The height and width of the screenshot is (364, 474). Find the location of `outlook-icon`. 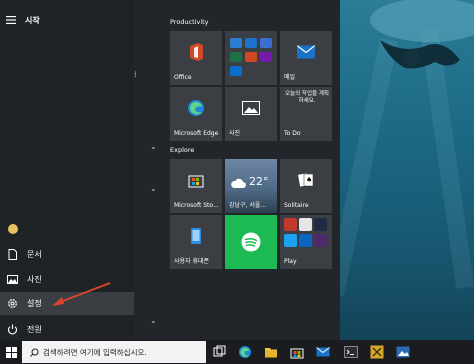

outlook-icon is located at coordinates (251, 43).